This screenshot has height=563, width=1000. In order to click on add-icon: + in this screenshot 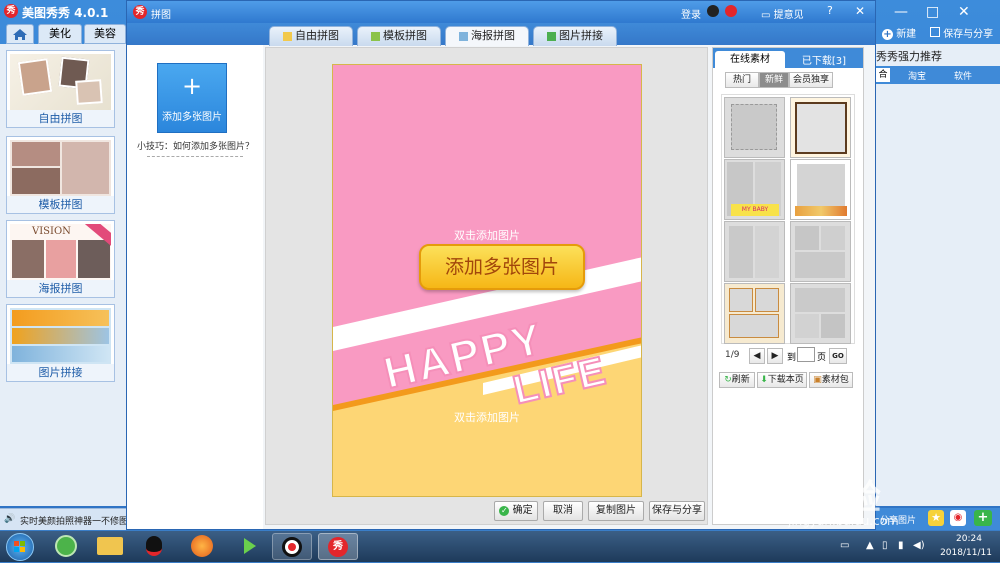, I will do `click(983, 518)`.